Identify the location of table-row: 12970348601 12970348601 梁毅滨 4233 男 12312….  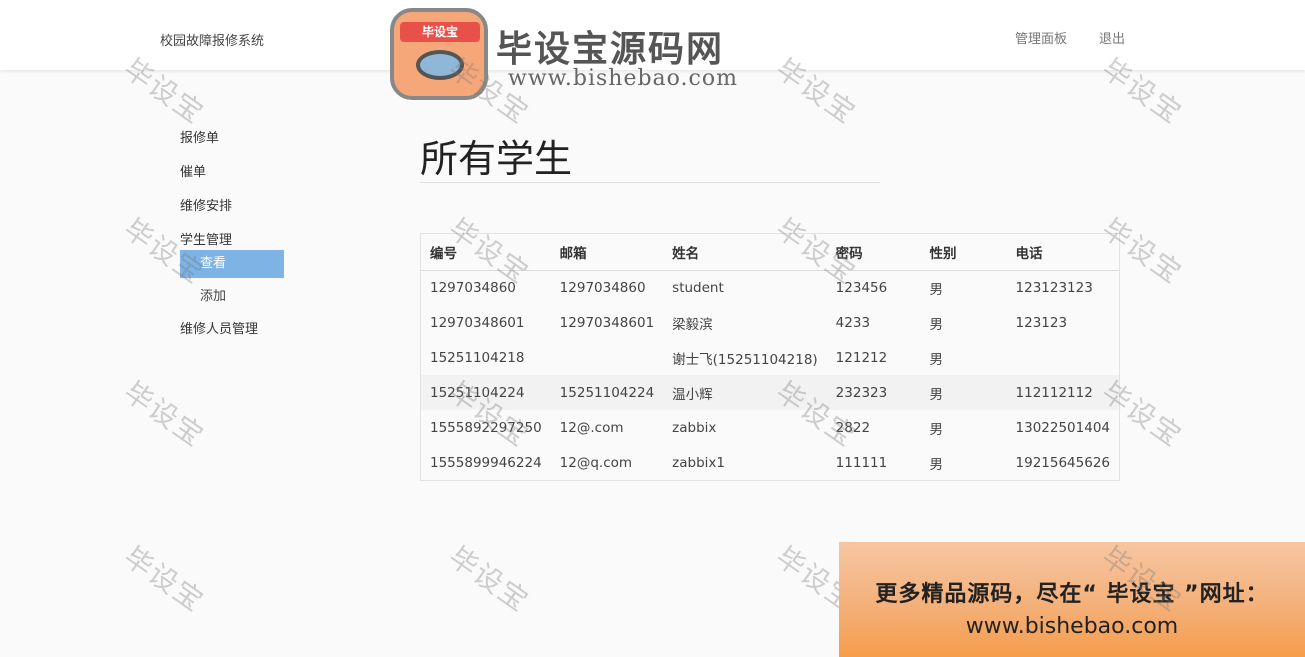
(770, 322).